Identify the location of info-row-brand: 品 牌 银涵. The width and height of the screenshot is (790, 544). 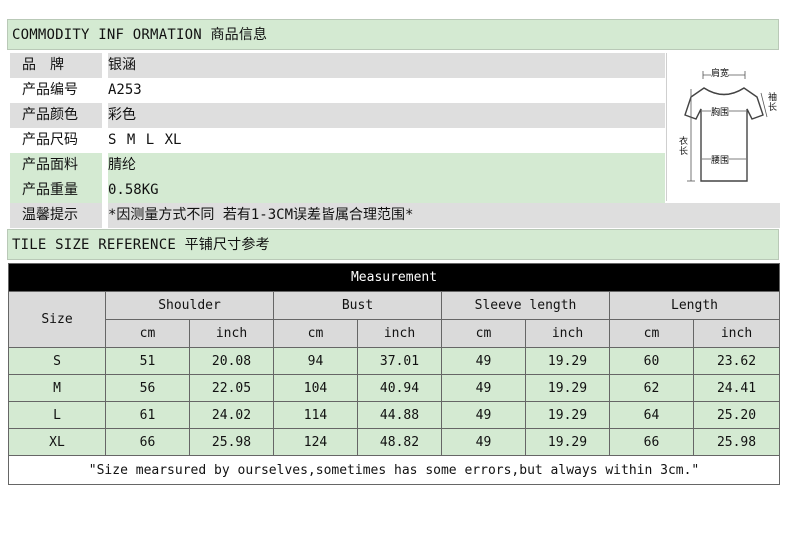
(337, 65).